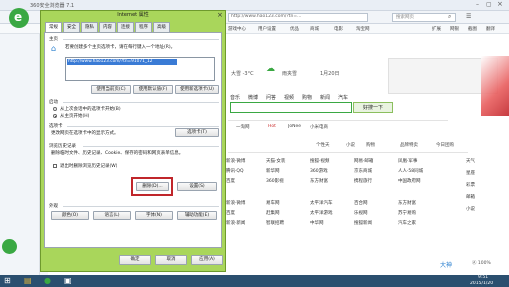 Image resolution: width=509 pixels, height=287 pixels. Describe the element at coordinates (273, 203) in the screenshot. I see `list-item: 易车网` at that location.